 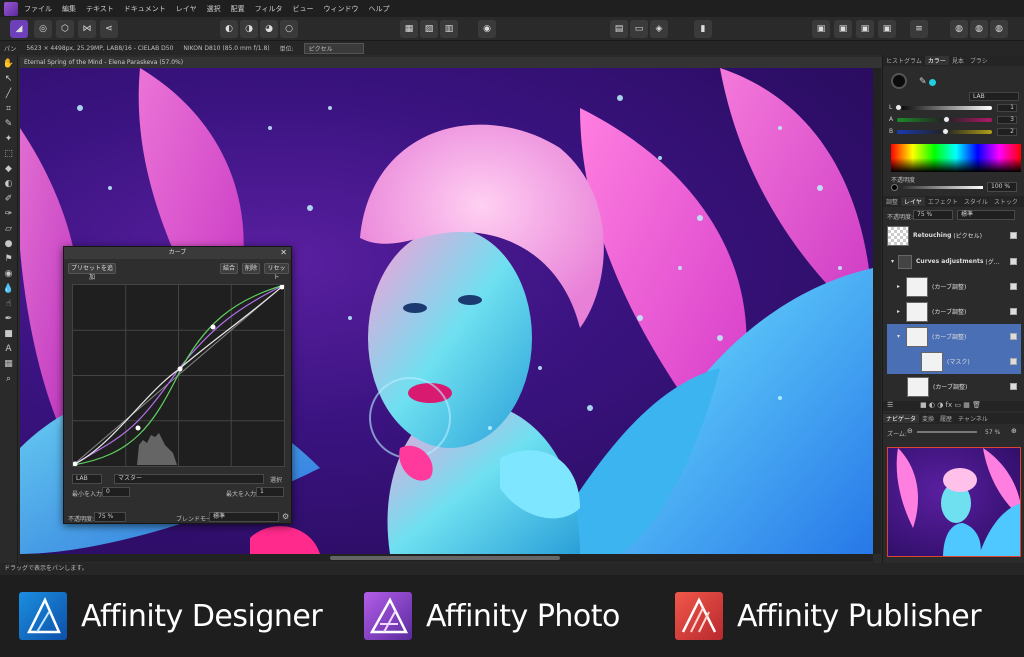 What do you see at coordinates (92, 272) in the screenshot?
I see `add-preset-button: プリセットを追加` at bounding box center [92, 272].